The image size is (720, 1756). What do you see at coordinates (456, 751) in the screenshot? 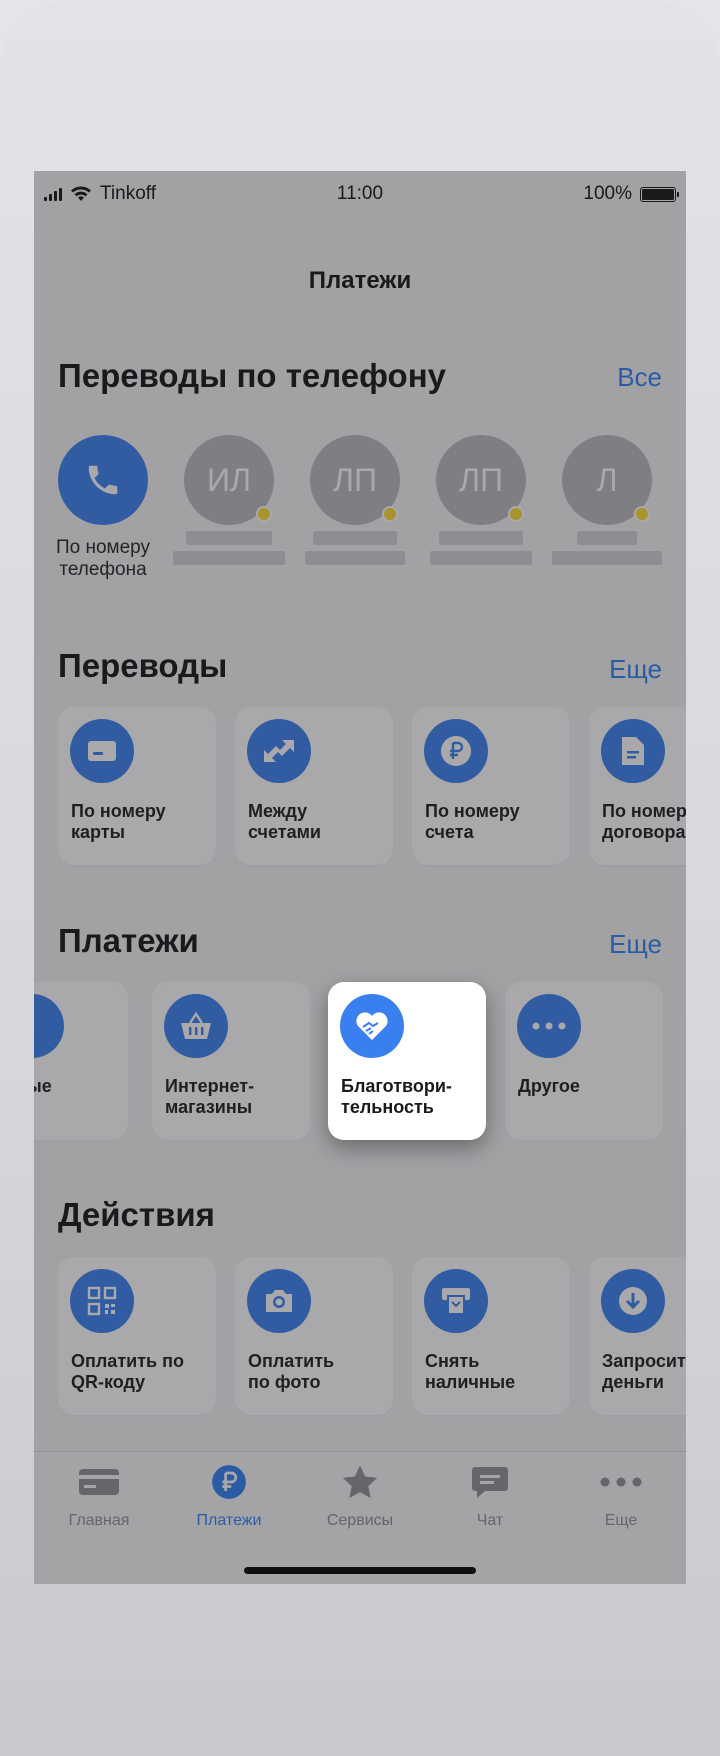
I see `ruble-icon` at bounding box center [456, 751].